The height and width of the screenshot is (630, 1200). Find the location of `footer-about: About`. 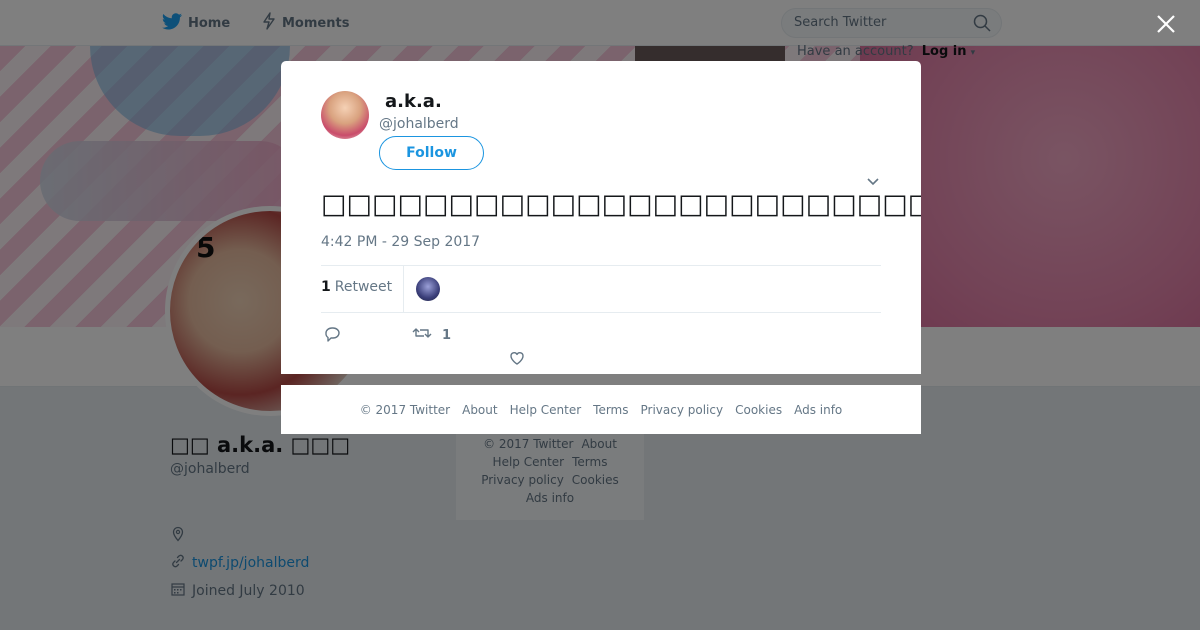

footer-about: About is located at coordinates (479, 410).